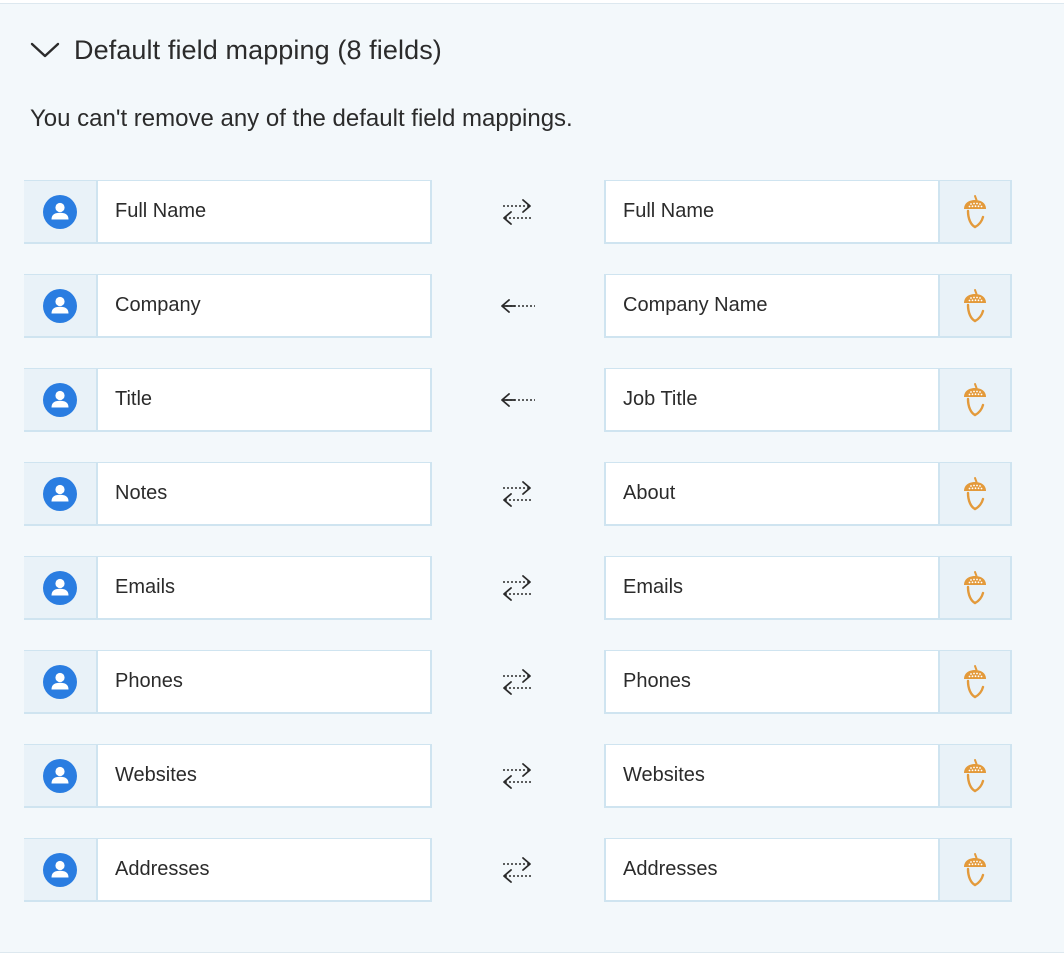  I want to click on right-field: Company Name, so click(808, 306).